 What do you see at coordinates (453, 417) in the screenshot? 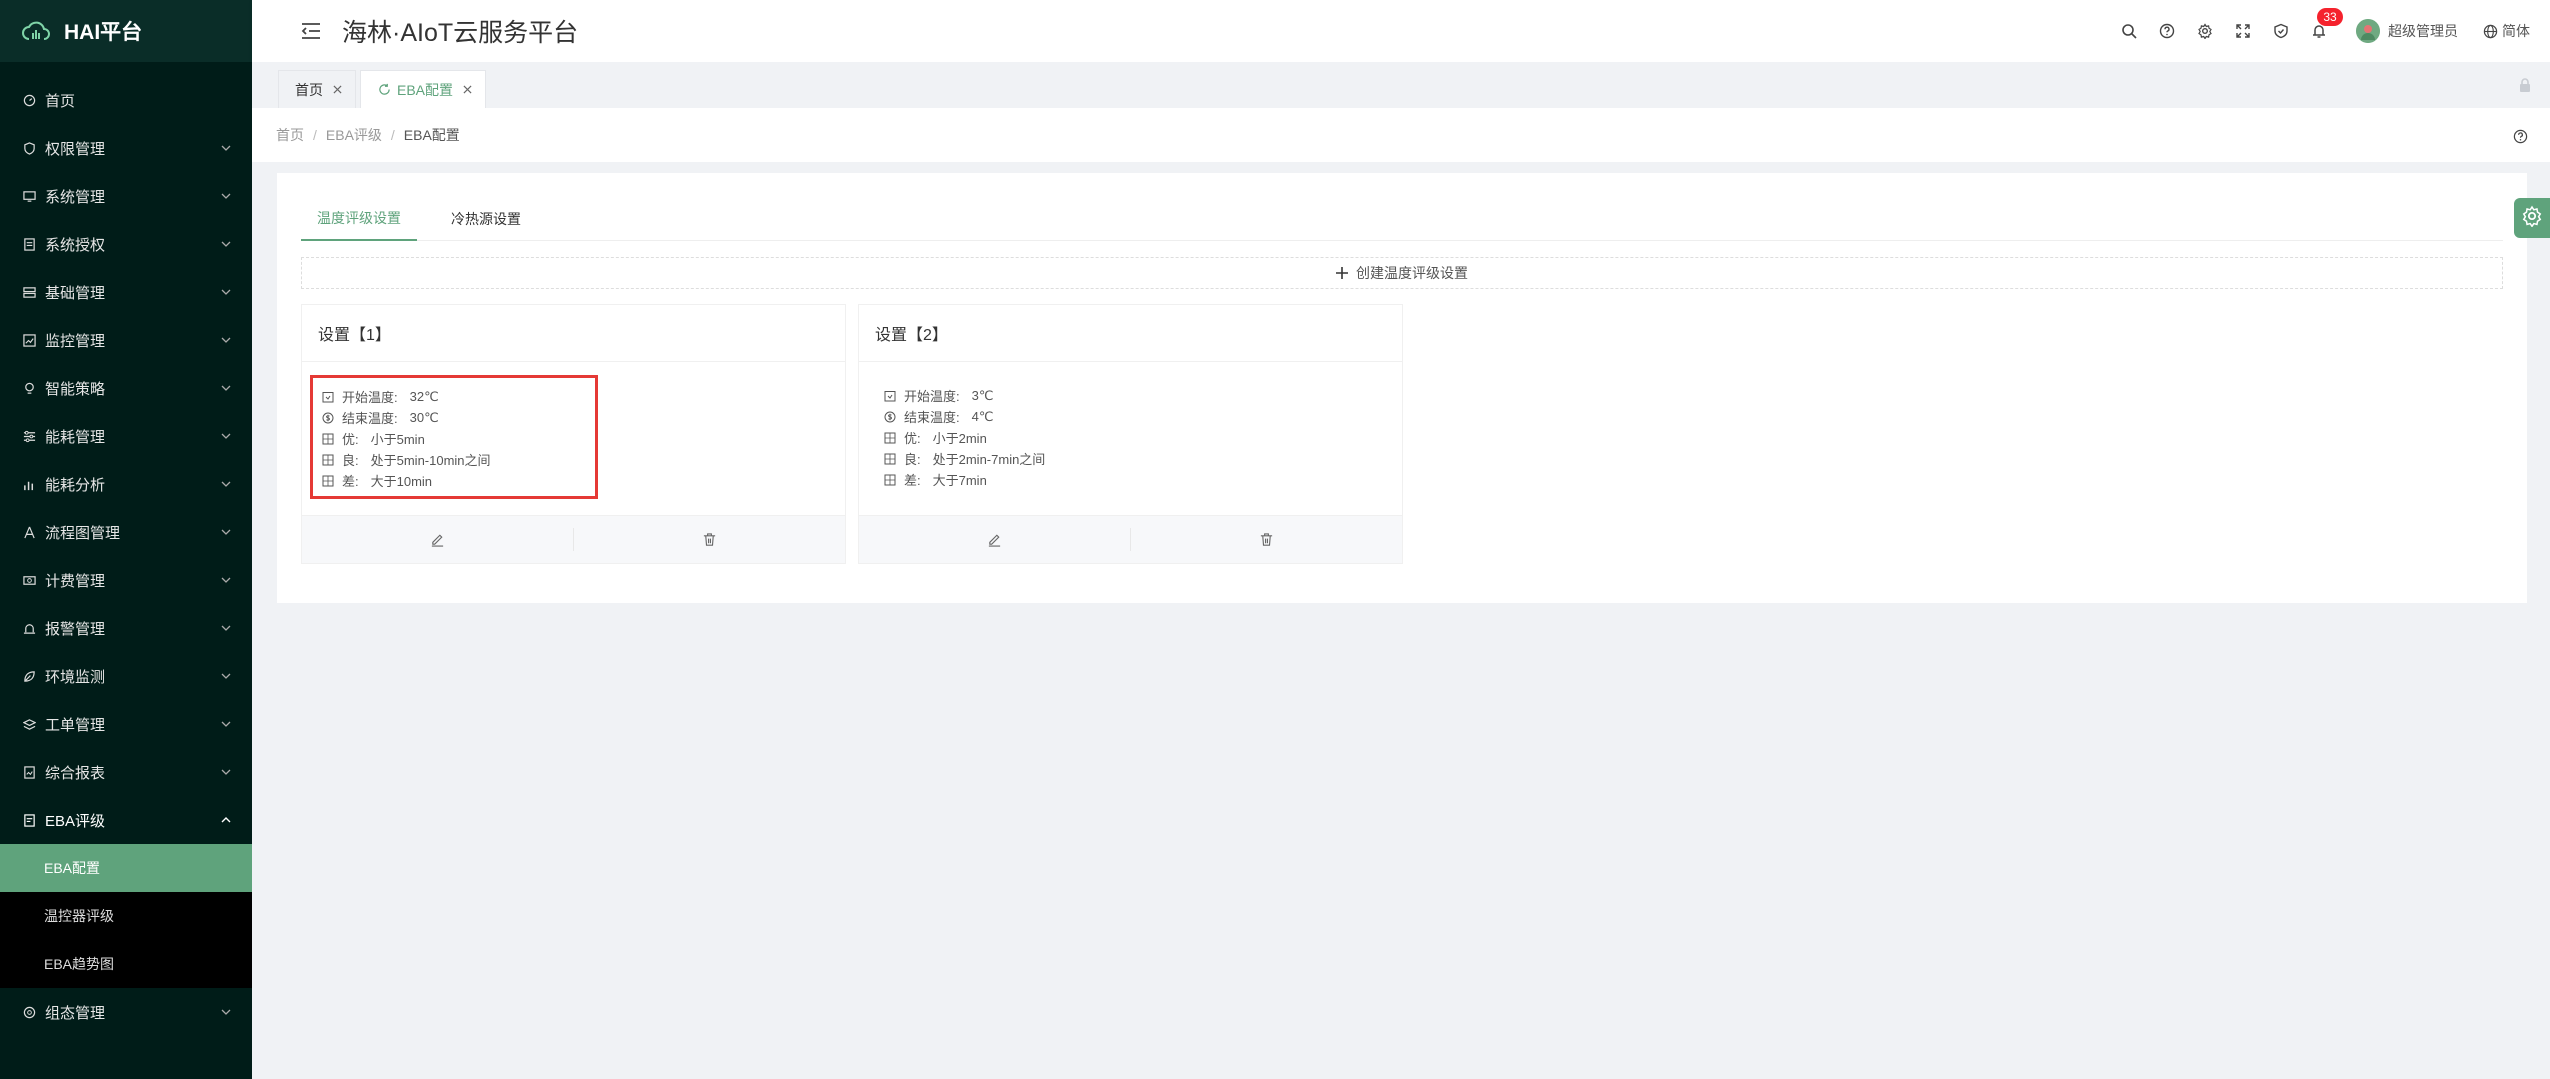
I see `detail-row-end-temp: 结束温度: 30℃` at bounding box center [453, 417].